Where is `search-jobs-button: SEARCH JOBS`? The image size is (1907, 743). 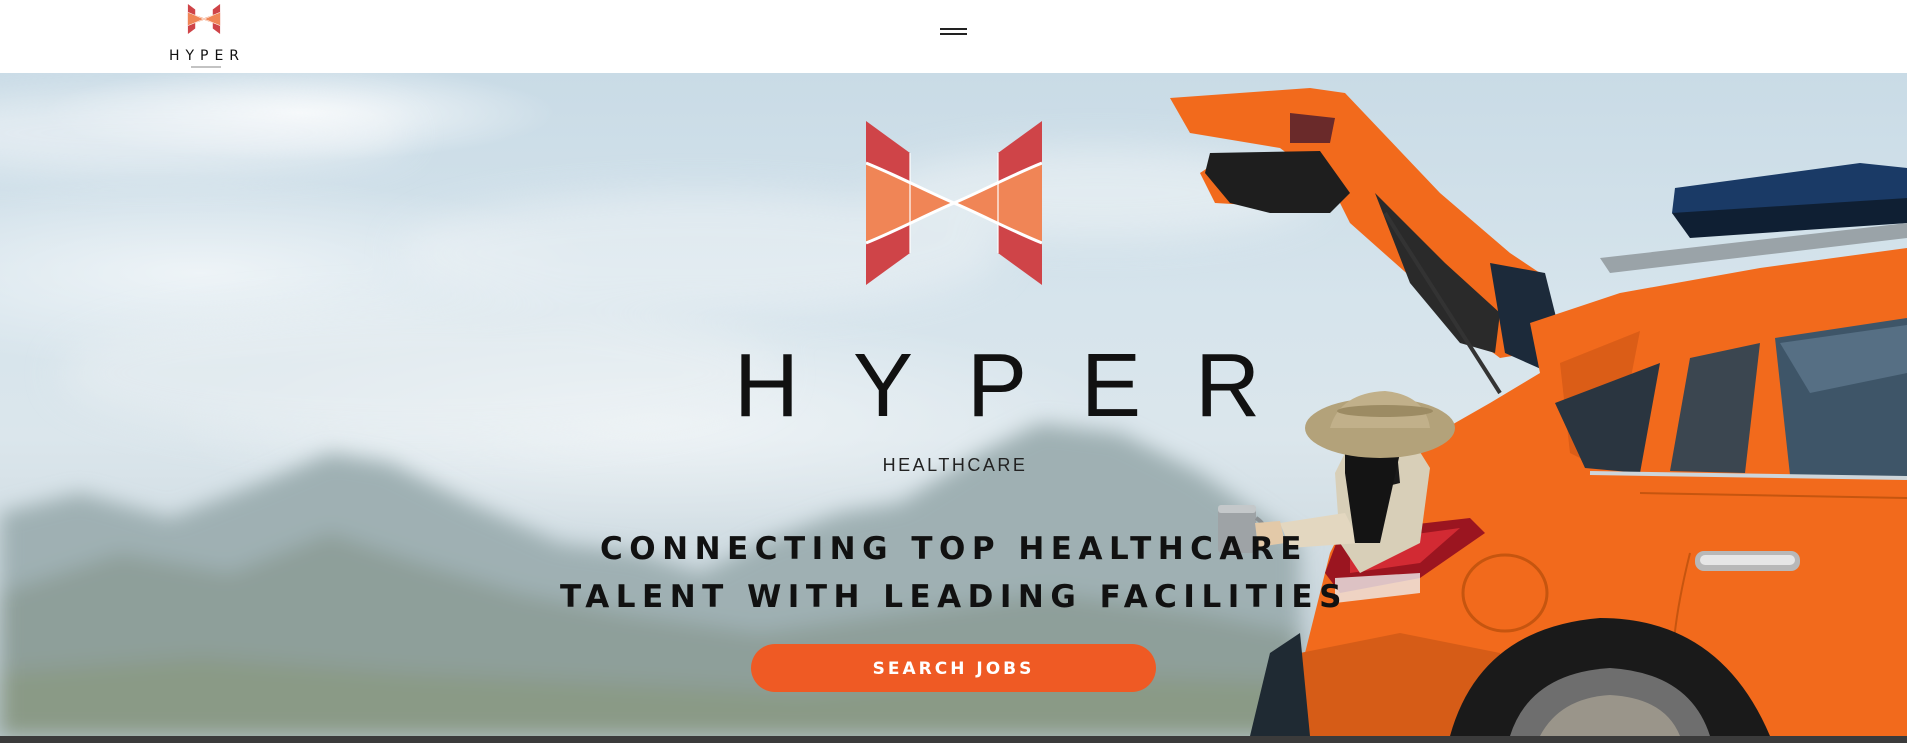 search-jobs-button: SEARCH JOBS is located at coordinates (953, 668).